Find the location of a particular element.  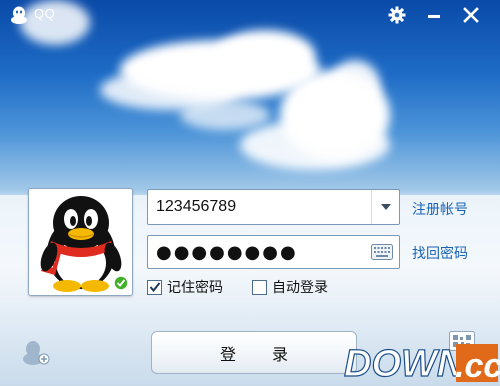

gear-icon is located at coordinates (397, 15).